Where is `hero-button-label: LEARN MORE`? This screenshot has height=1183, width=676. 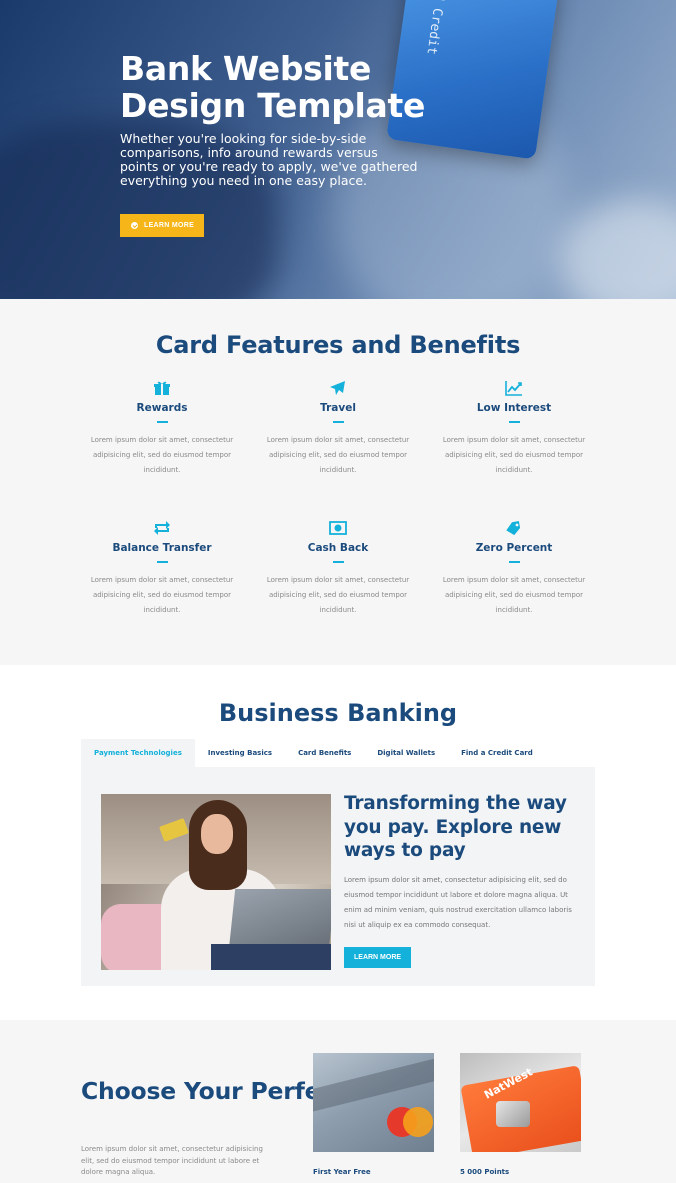 hero-button-label: LEARN MORE is located at coordinates (169, 225).